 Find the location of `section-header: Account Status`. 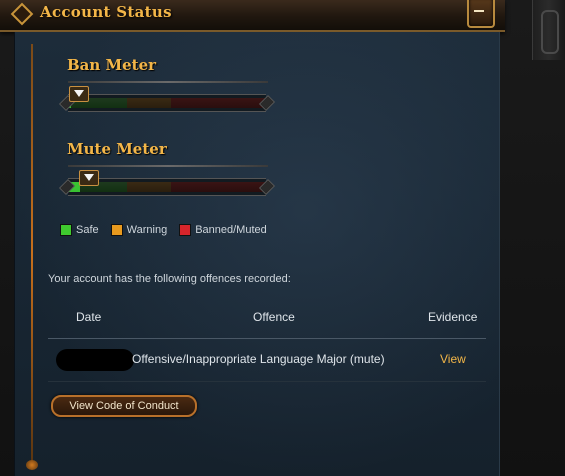

section-header: Account Status is located at coordinates (252, 16).